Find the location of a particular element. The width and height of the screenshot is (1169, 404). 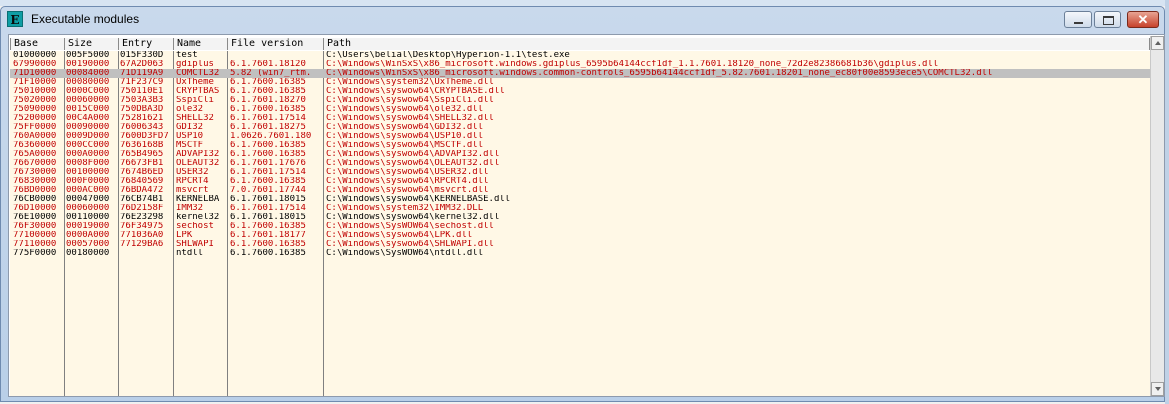

cell-path: C:\Windows\syswow64\LPK.dll is located at coordinates (399, 235).